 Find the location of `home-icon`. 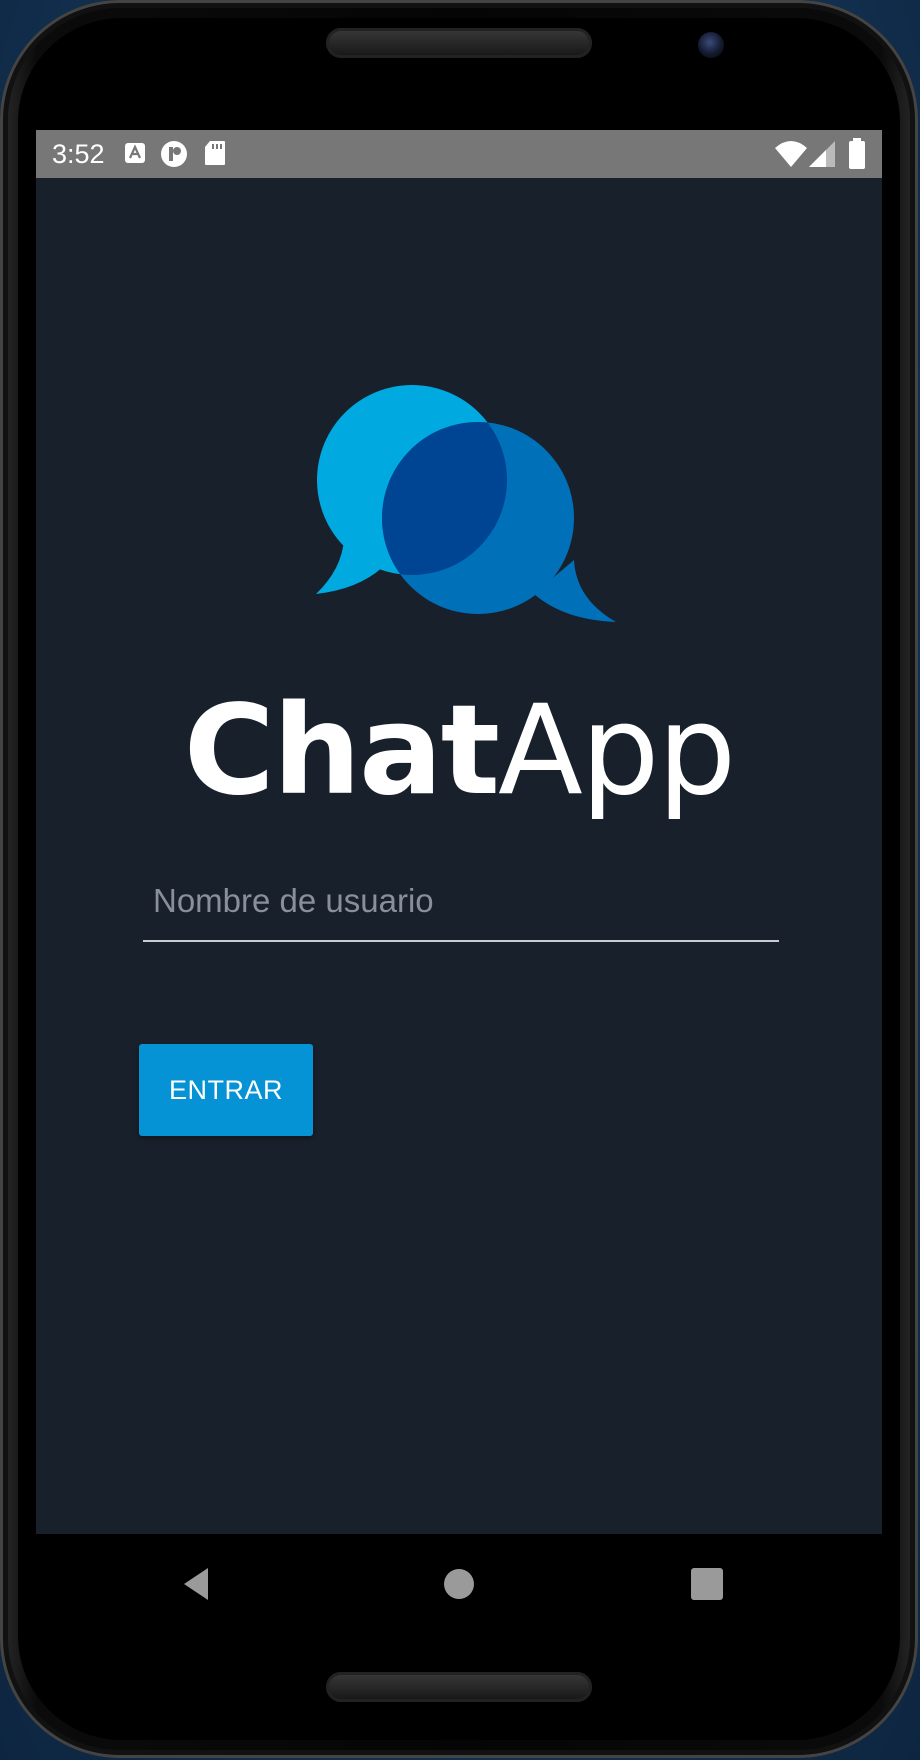

home-icon is located at coordinates (459, 1584).